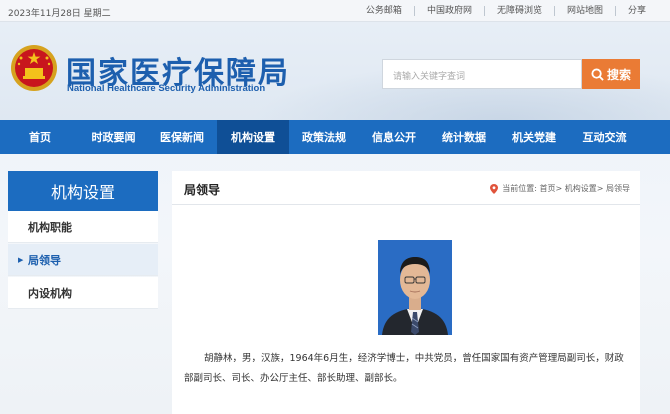 The image size is (670, 414). What do you see at coordinates (604, 137) in the screenshot?
I see `nav-interaction: 互动交流` at bounding box center [604, 137].